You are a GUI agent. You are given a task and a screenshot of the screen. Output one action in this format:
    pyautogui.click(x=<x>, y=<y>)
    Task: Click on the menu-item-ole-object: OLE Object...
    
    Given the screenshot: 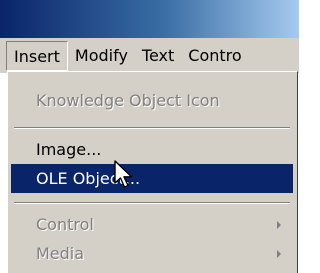 What is the action you would take?
    pyautogui.click(x=152, y=178)
    